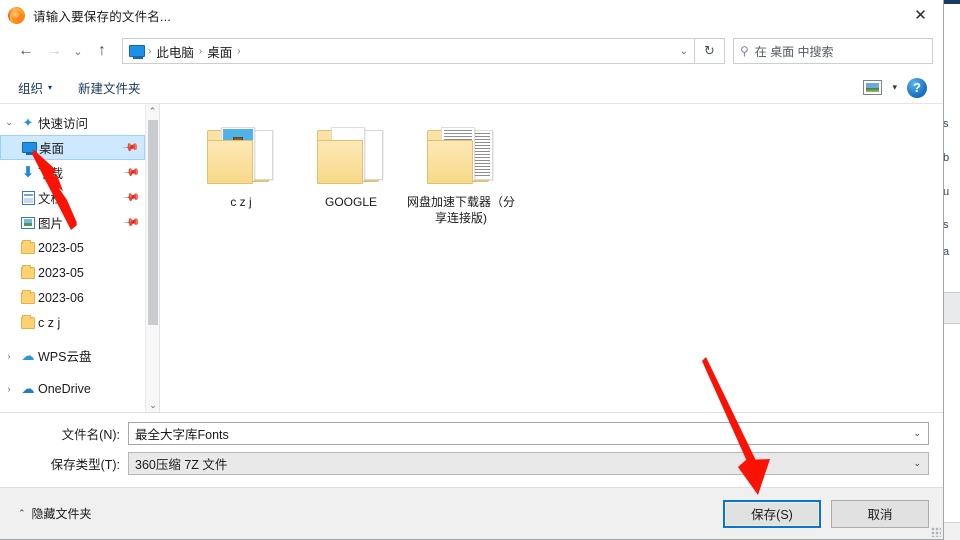  What do you see at coordinates (710, 51) in the screenshot?
I see `refresh-button: ↻` at bounding box center [710, 51].